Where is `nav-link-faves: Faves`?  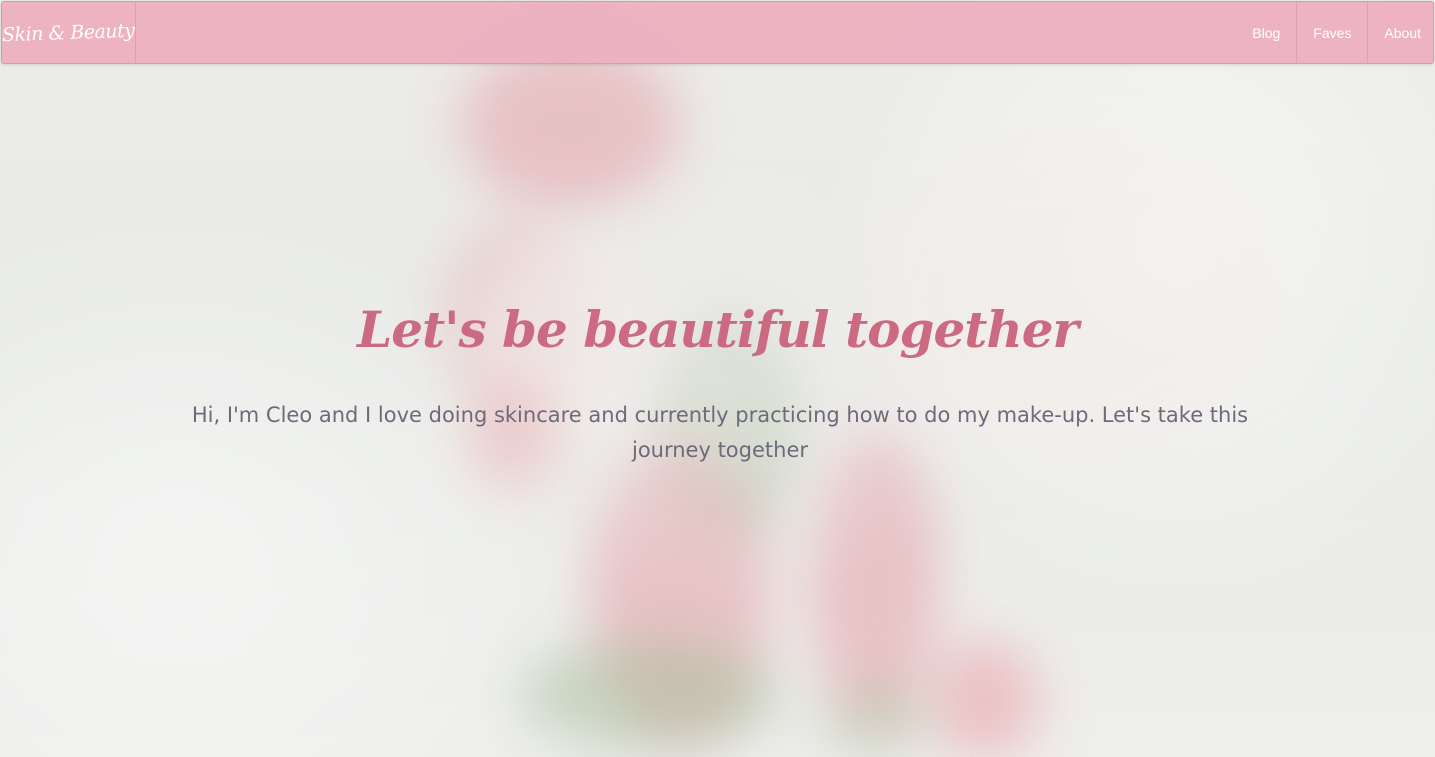
nav-link-faves: Faves is located at coordinates (1331, 33).